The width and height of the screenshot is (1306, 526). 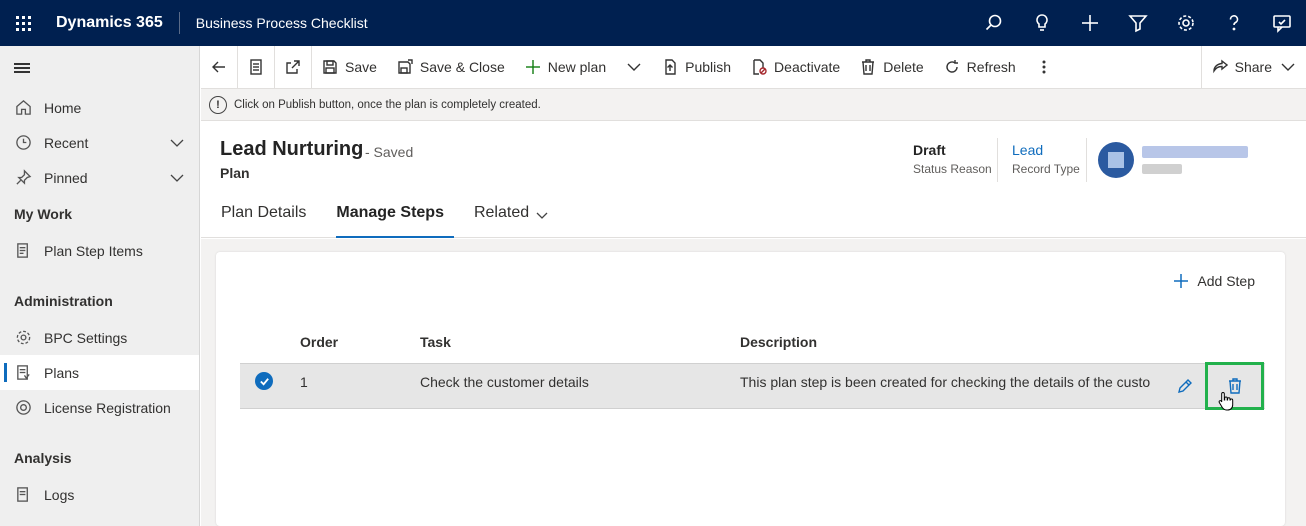 What do you see at coordinates (1173, 160) in the screenshot?
I see `owner-field` at bounding box center [1173, 160].